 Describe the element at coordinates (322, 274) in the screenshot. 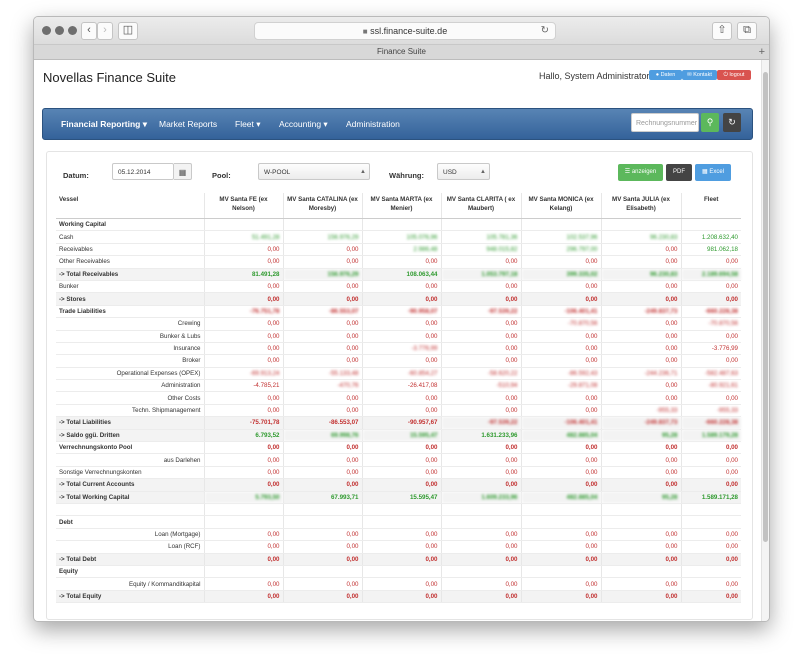

I see `table-cell: 156.976,29` at that location.